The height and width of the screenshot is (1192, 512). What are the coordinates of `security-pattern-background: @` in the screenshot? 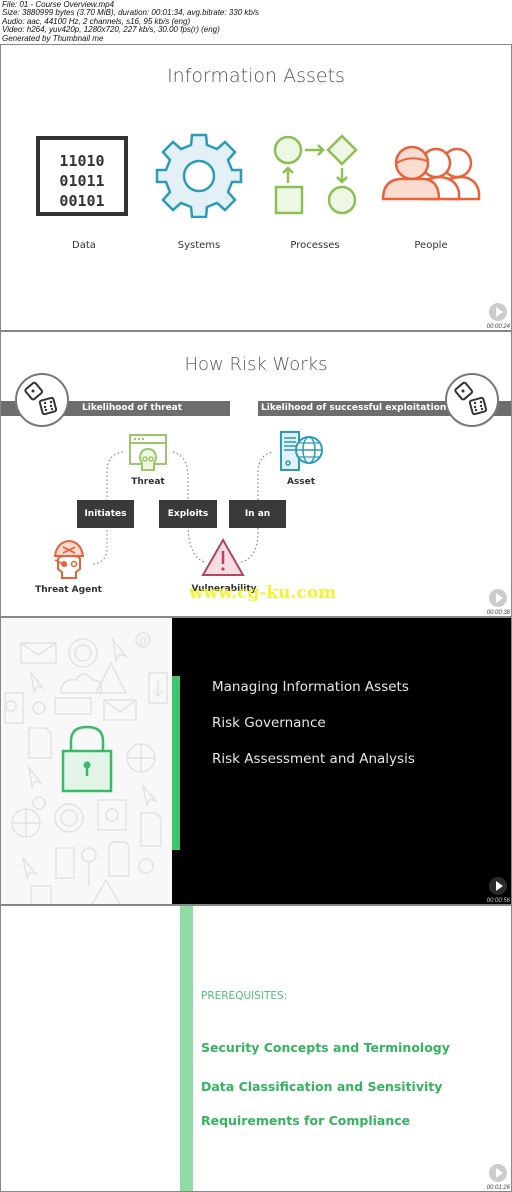 It's located at (86, 761).